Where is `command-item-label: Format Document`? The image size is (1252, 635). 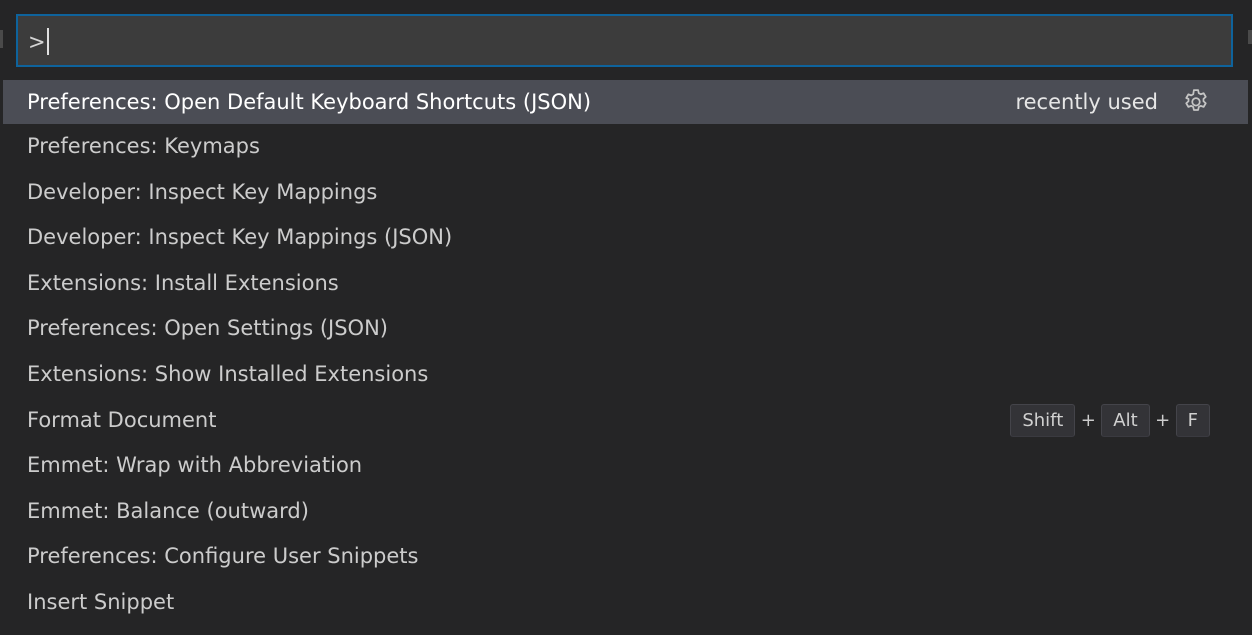 command-item-label: Format Document is located at coordinates (122, 419).